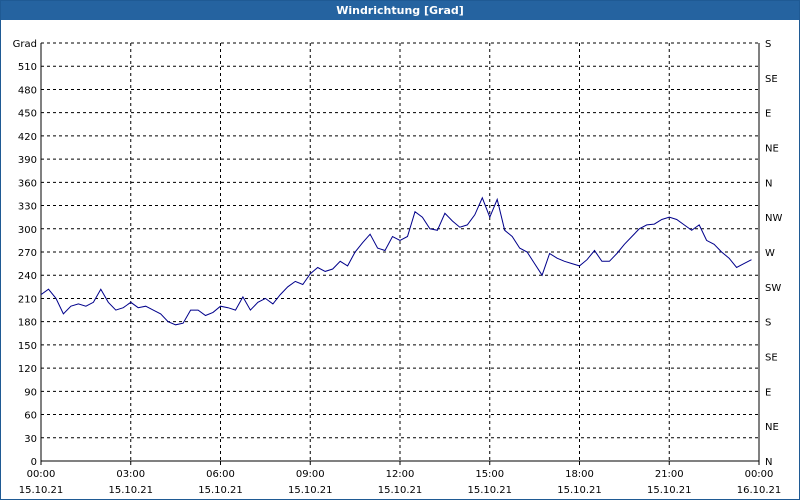  Describe the element at coordinates (27, 346) in the screenshot. I see `y-tick-label: 150` at that location.